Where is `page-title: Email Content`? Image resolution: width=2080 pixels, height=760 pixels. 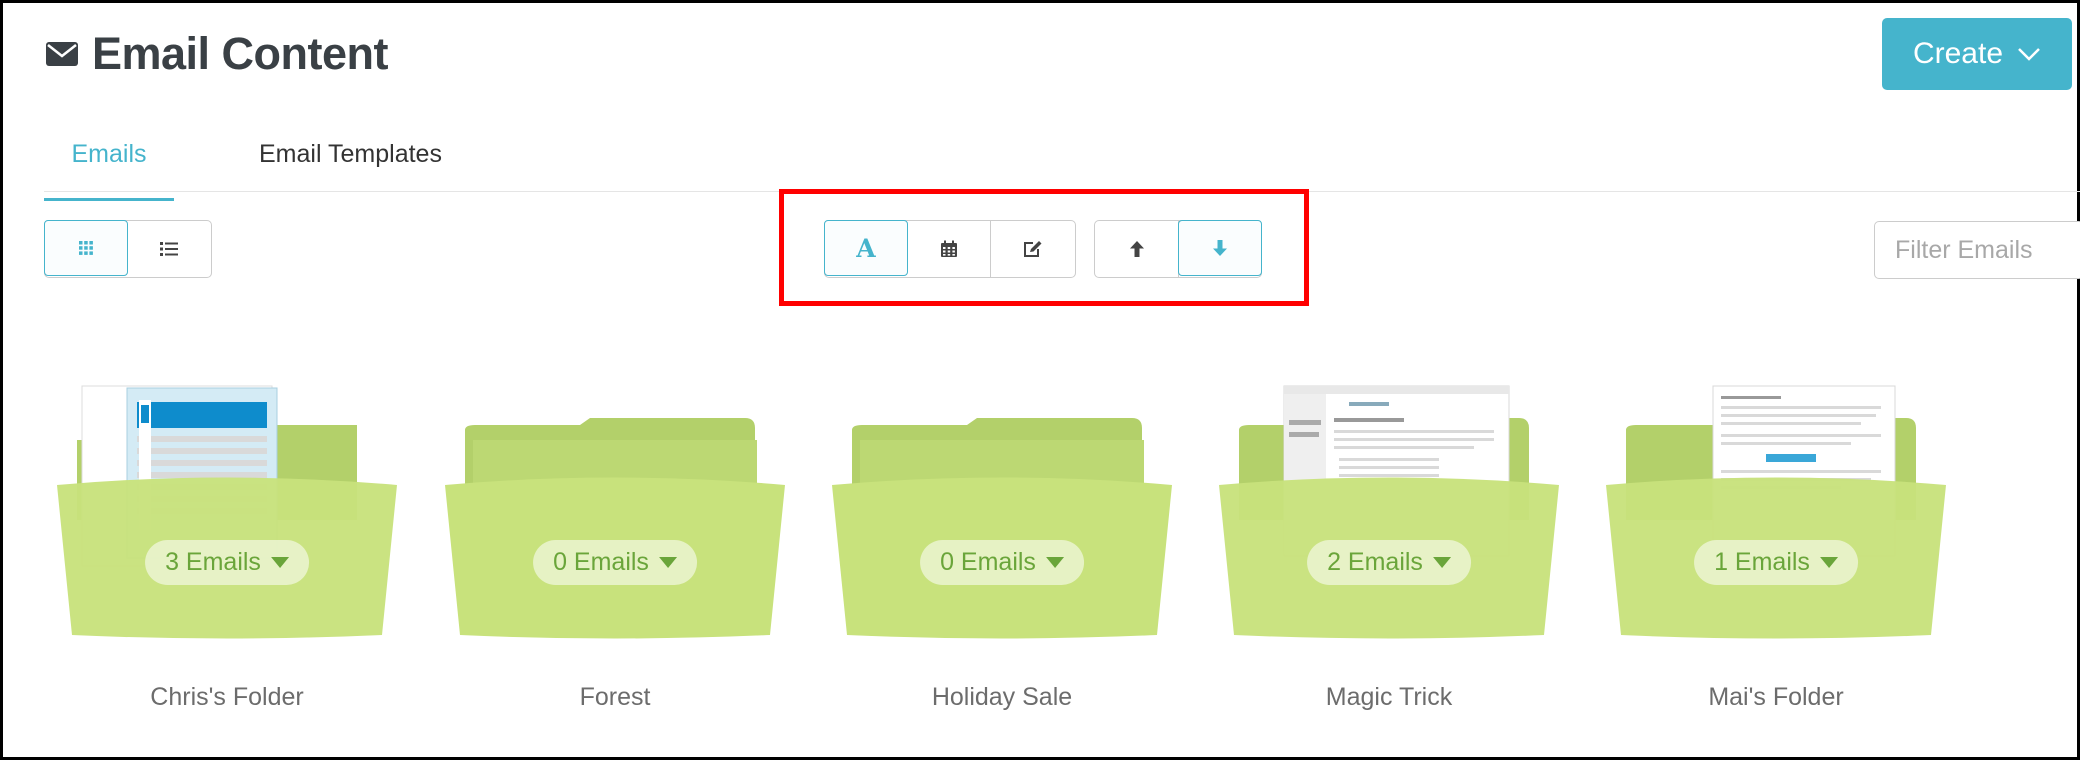
page-title: Email Content is located at coordinates (240, 53).